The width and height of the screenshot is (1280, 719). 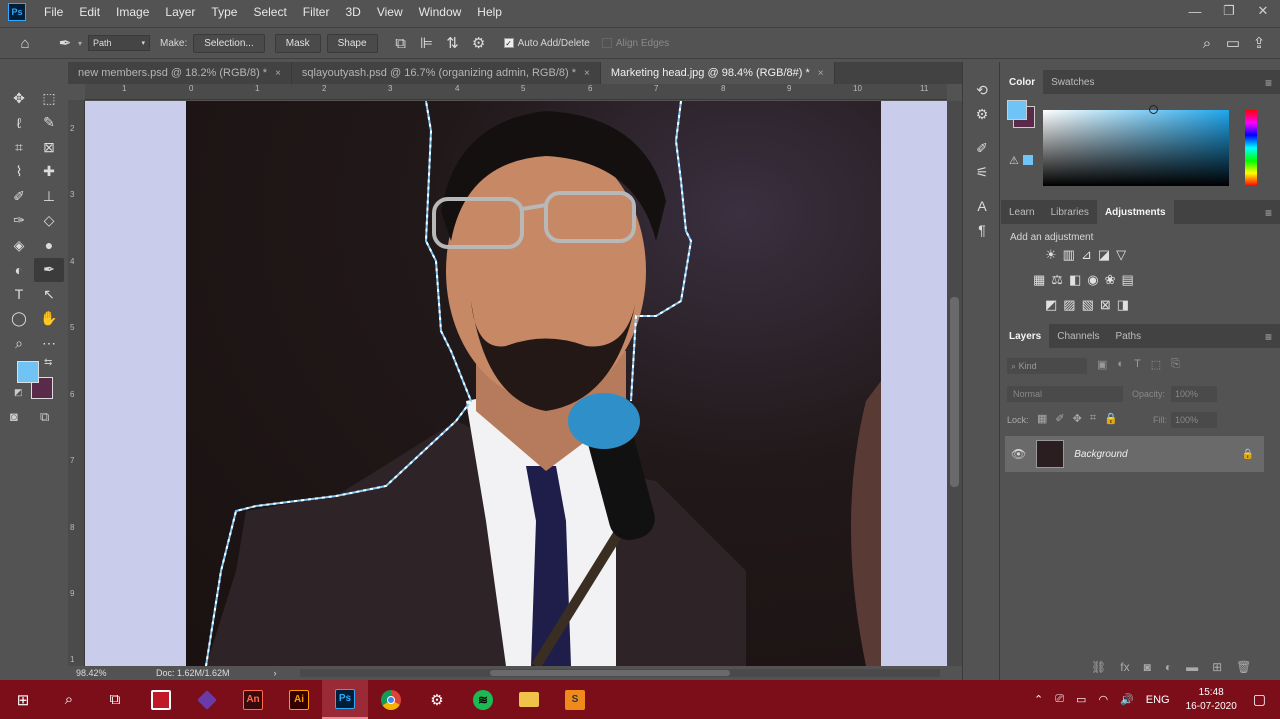 I want to click on brightness-icon: ☀, so click(x=1051, y=255).